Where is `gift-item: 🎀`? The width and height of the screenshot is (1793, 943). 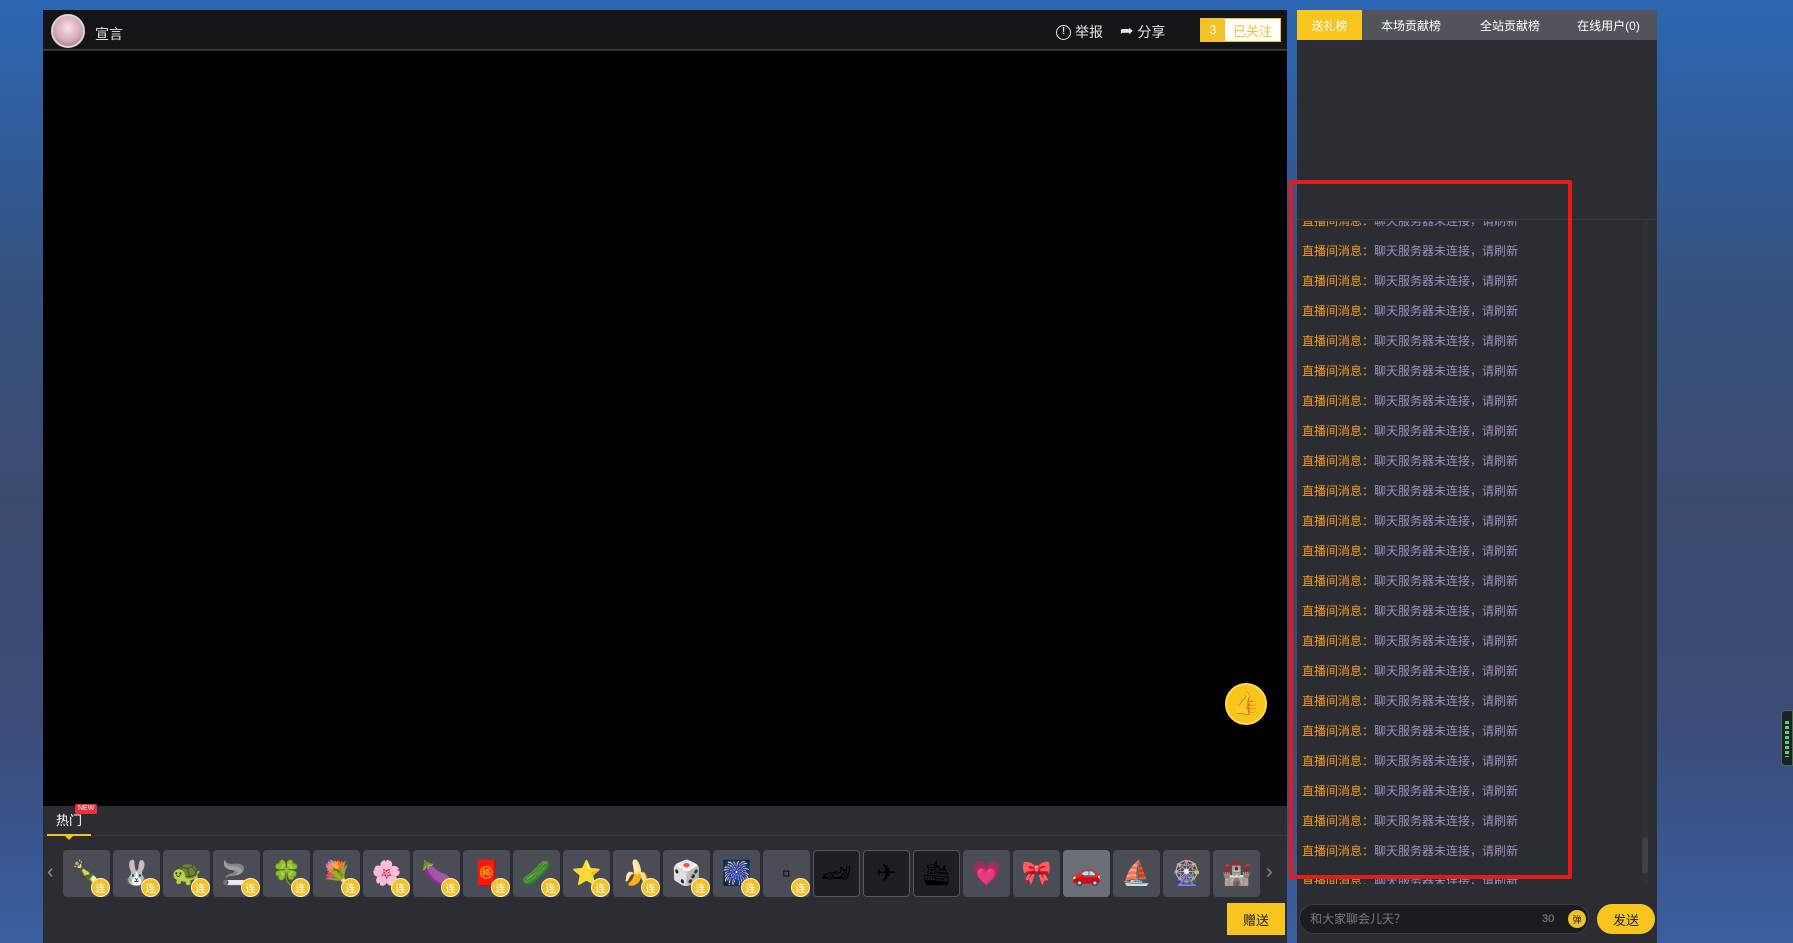
gift-item: 🎀 is located at coordinates (1036, 873).